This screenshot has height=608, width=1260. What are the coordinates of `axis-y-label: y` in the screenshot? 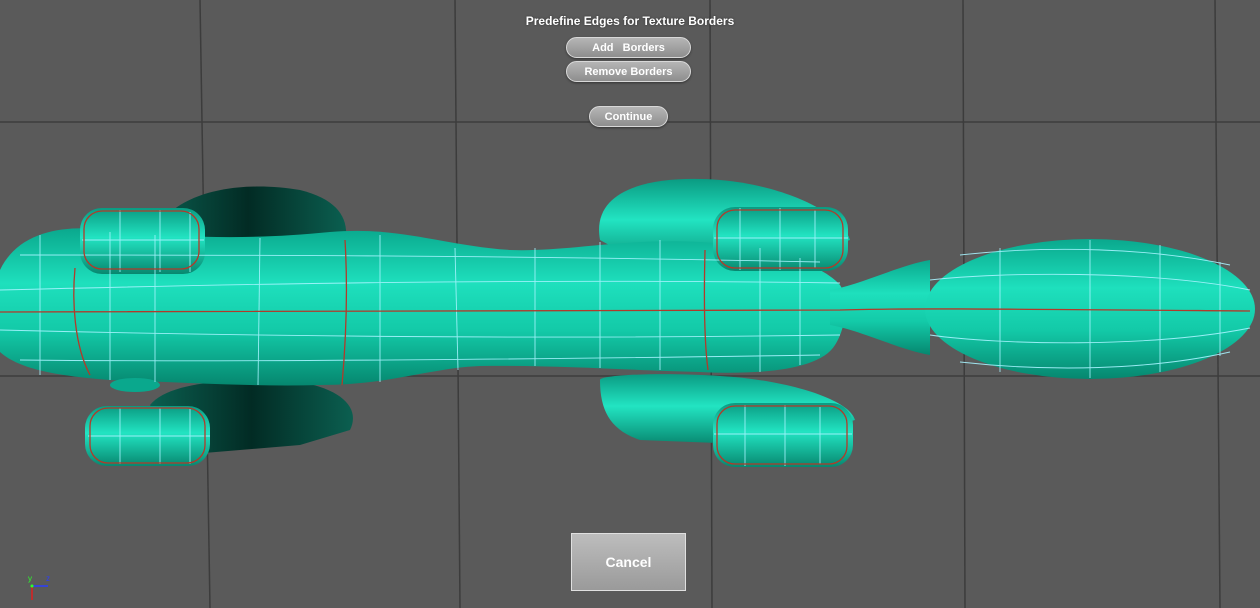 It's located at (30, 578).